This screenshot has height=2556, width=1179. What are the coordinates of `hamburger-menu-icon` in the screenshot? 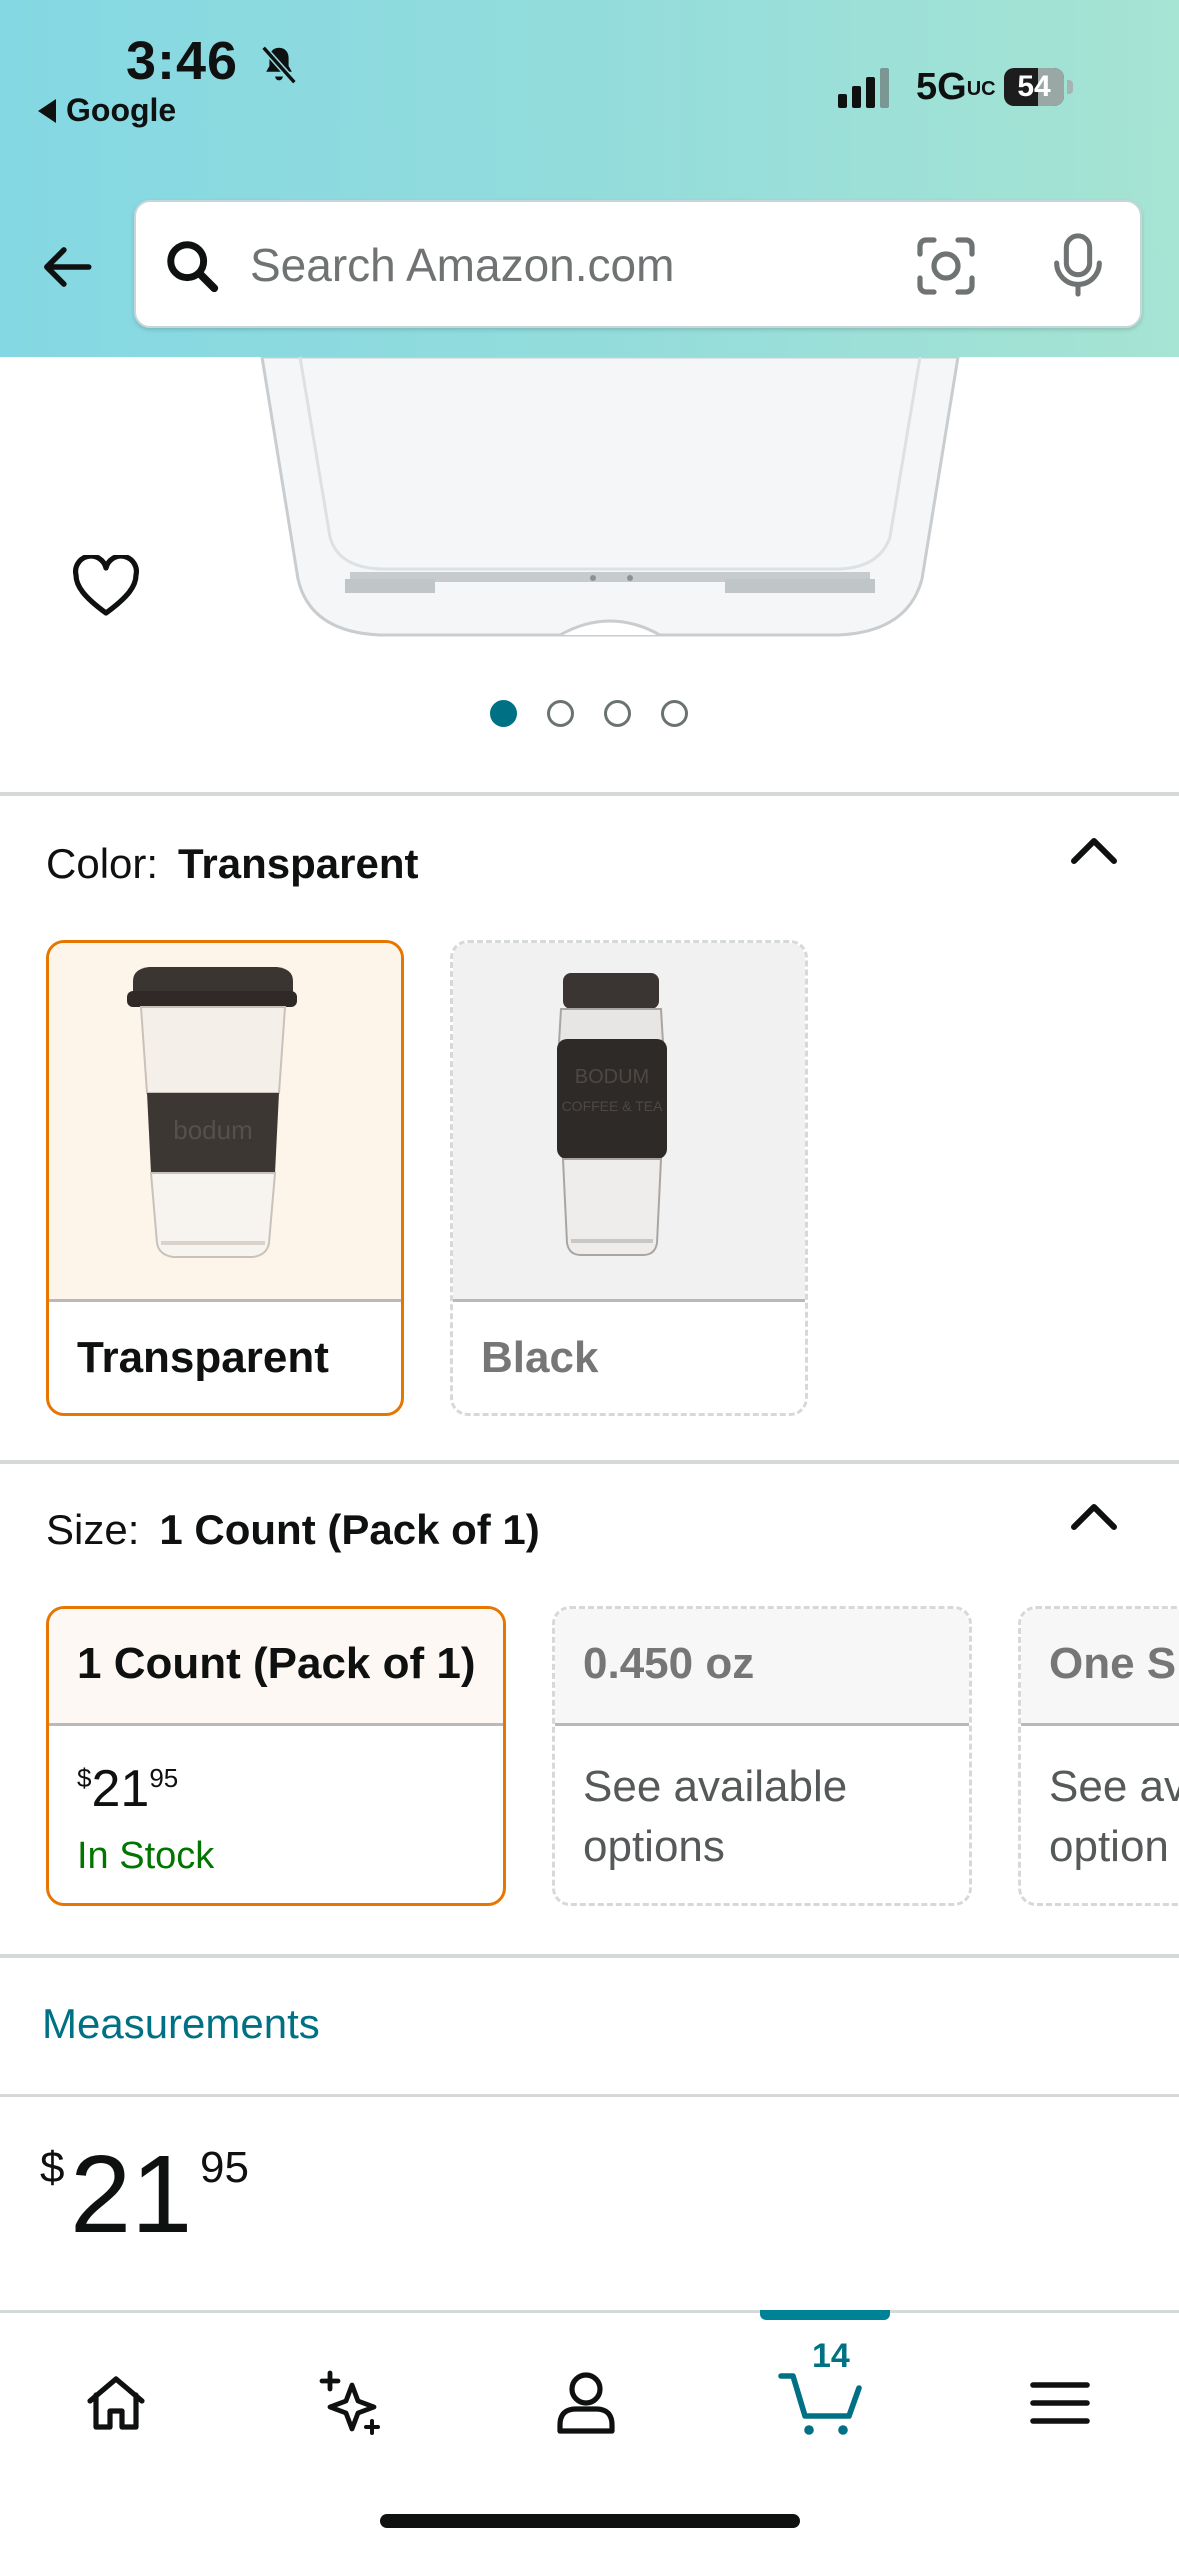 It's located at (1060, 2403).